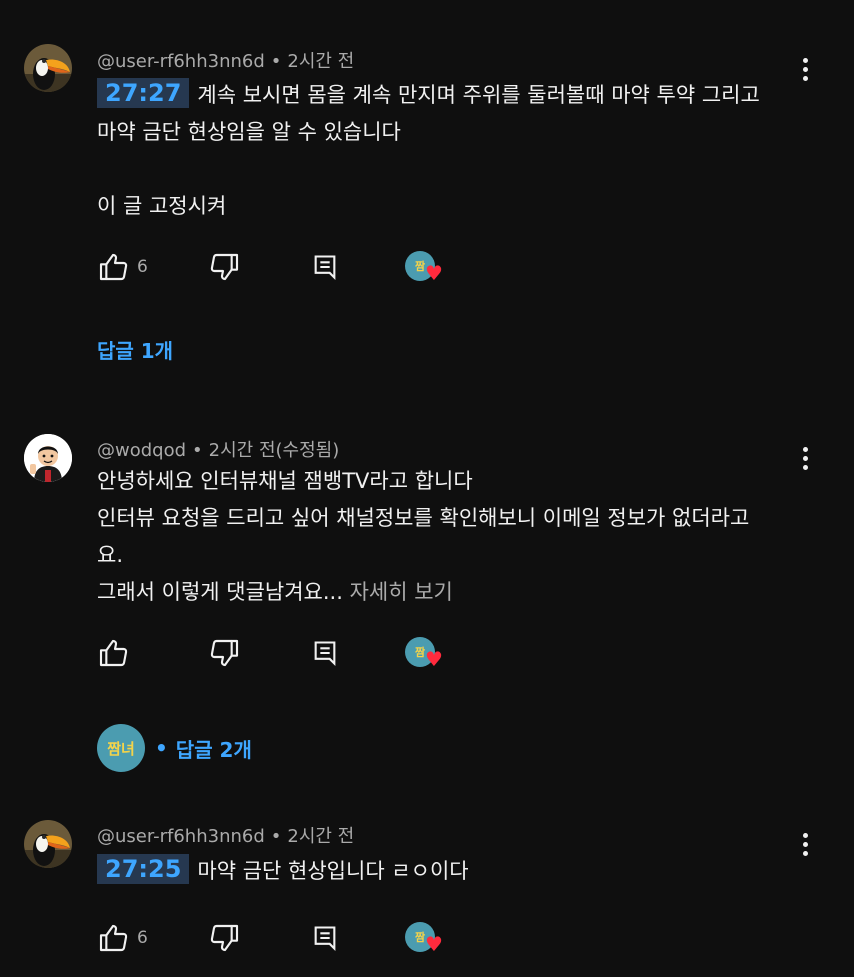 The height and width of the screenshot is (977, 854). What do you see at coordinates (181, 836) in the screenshot?
I see `author-handle: @user-rf6hh3nn6d` at bounding box center [181, 836].